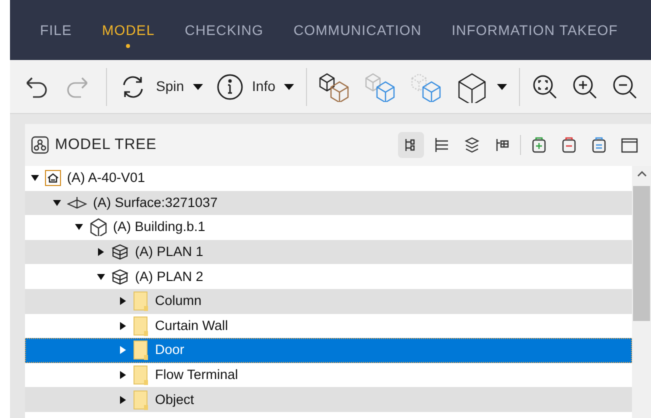 The height and width of the screenshot is (418, 651). What do you see at coordinates (539, 145) in the screenshot?
I see `expand-icon` at bounding box center [539, 145].